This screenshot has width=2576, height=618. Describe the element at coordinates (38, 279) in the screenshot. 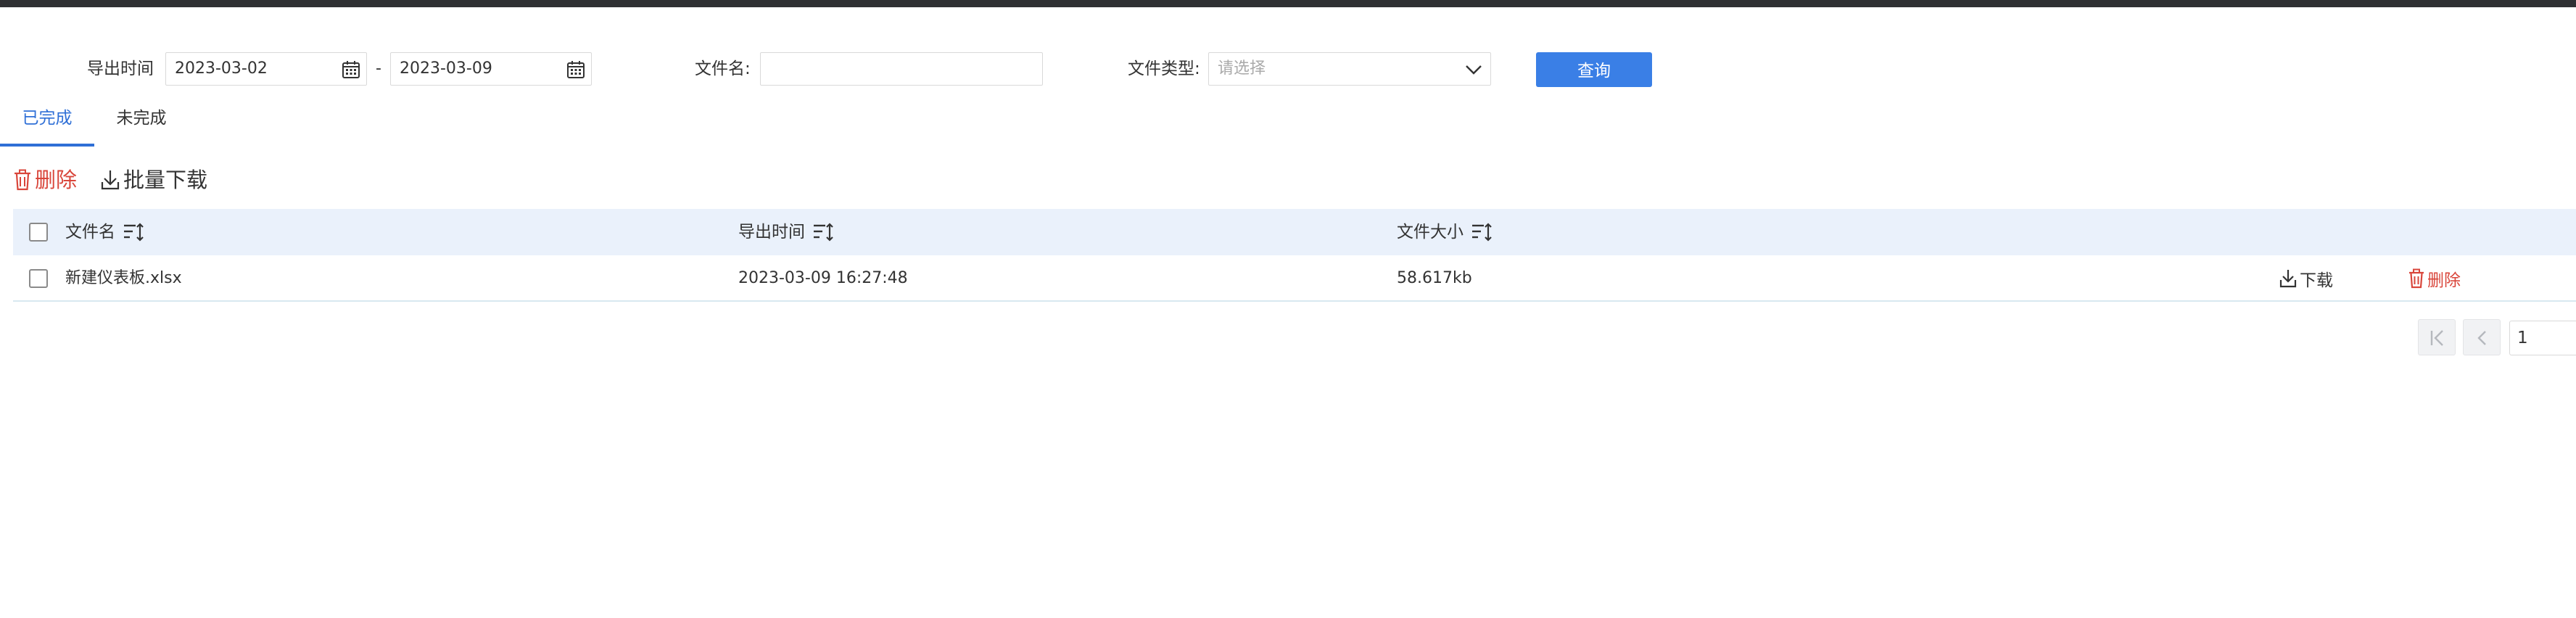

I see `row-checkbox` at that location.